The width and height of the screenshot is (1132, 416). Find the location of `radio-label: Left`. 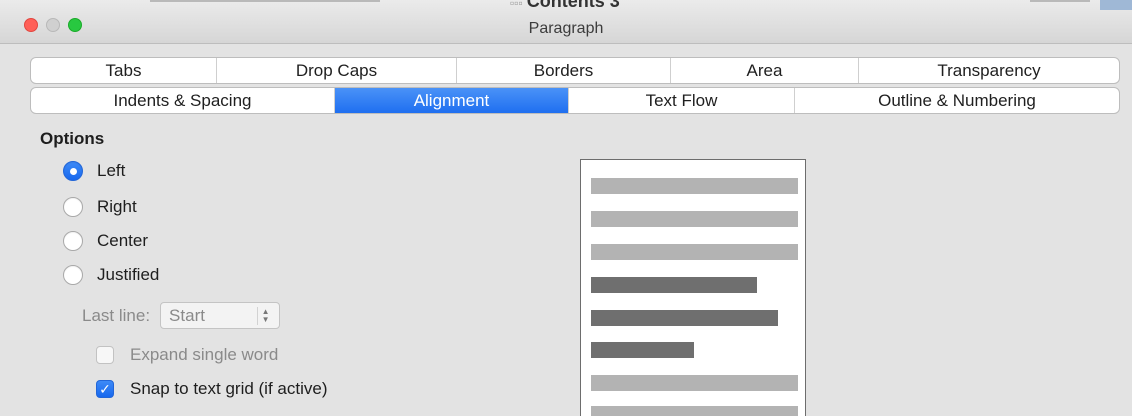

radio-label: Left is located at coordinates (111, 170).